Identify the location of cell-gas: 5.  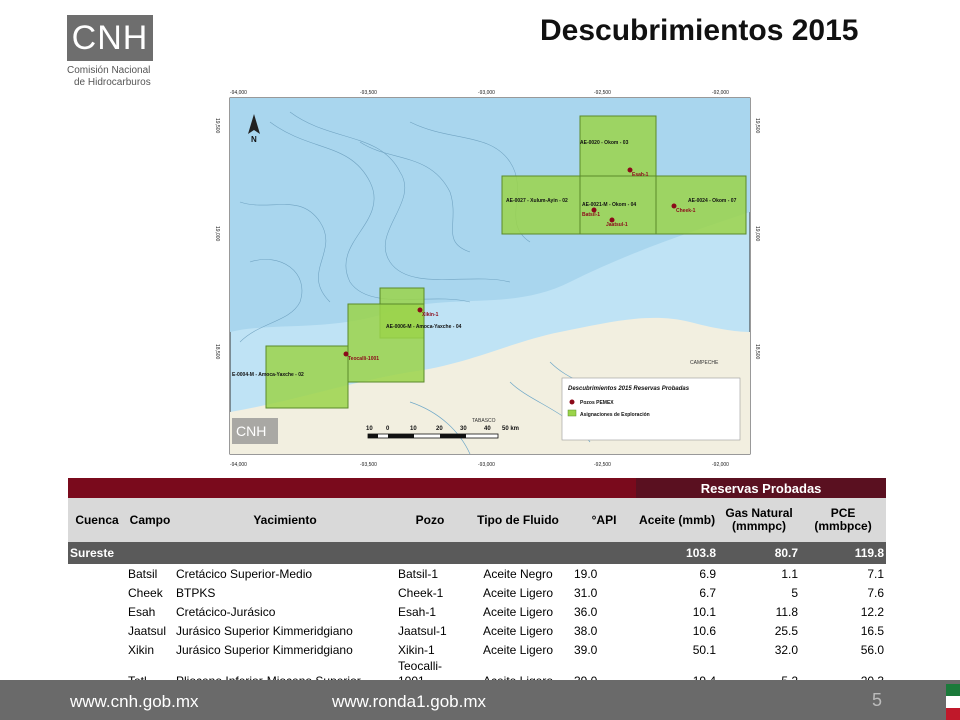
(795, 592).